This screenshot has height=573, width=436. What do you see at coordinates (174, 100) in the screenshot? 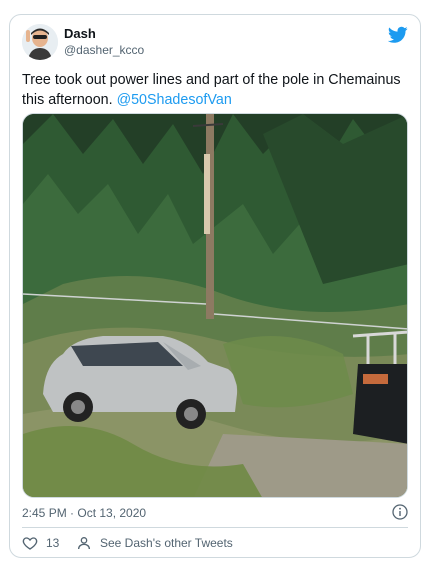
I see `mention-link: @50ShadesofVan` at bounding box center [174, 100].